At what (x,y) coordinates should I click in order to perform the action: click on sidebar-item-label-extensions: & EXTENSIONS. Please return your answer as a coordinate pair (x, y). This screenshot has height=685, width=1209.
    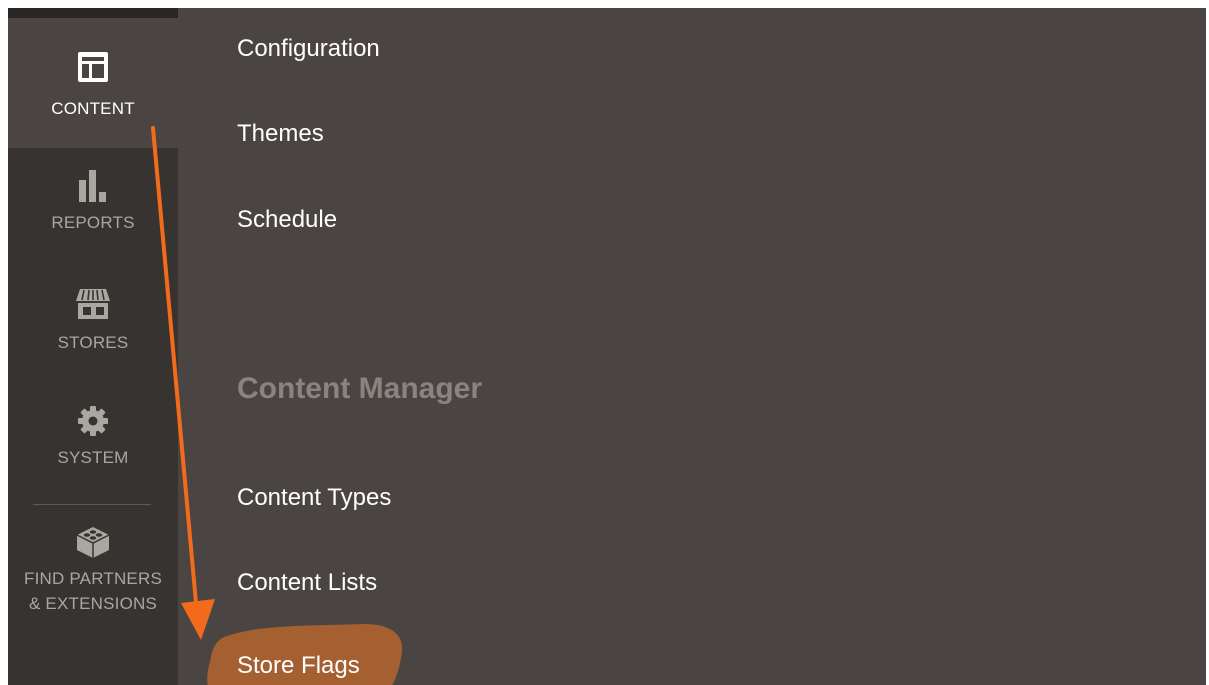
    Looking at the image, I should click on (93, 603).